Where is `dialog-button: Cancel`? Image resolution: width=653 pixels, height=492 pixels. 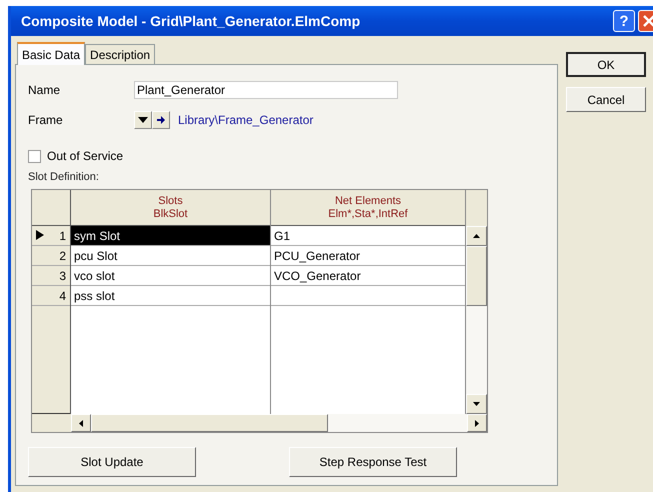 dialog-button: Cancel is located at coordinates (606, 99).